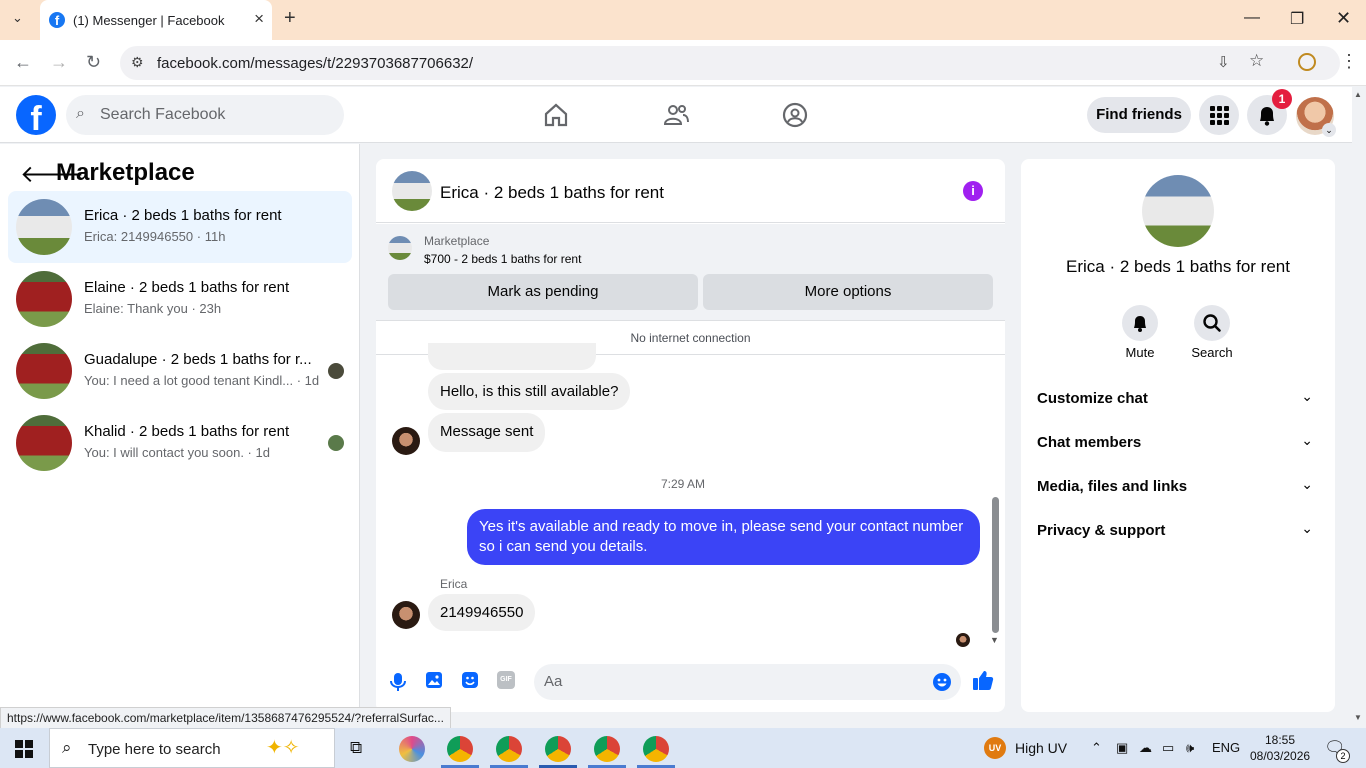 This screenshot has width=1366, height=768. I want to click on language-indicator: ENG, so click(1226, 747).